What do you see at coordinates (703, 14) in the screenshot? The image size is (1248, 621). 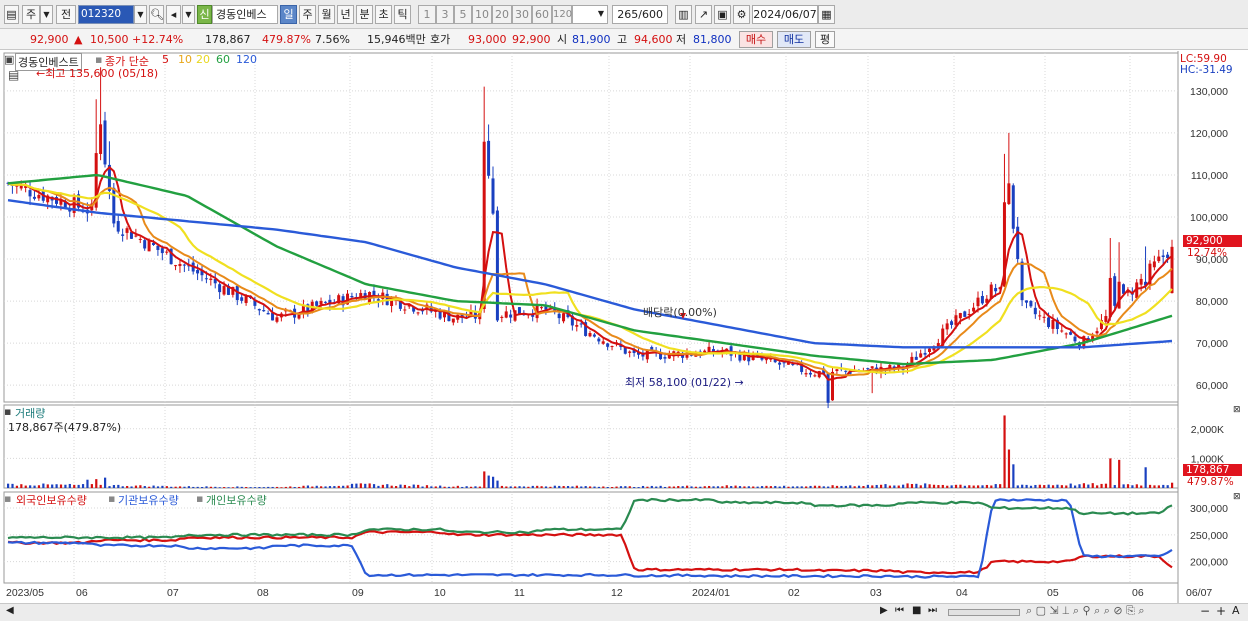 I see `line-tool-icon: ↗` at bounding box center [703, 14].